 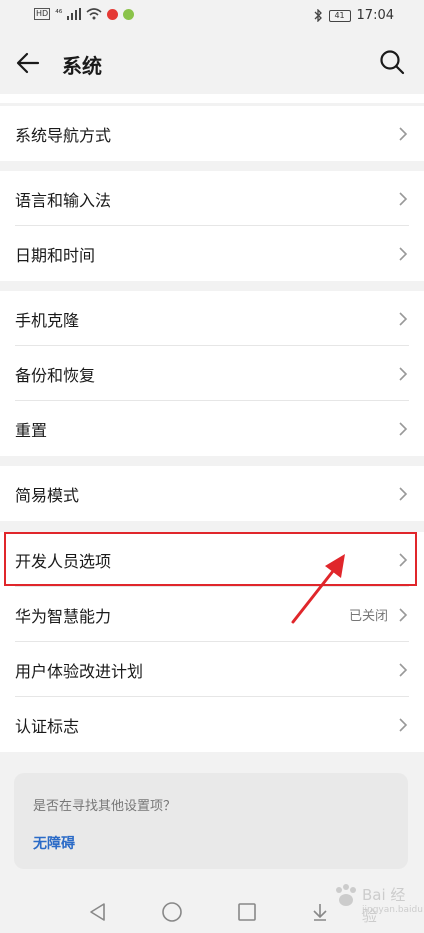 I want to click on setting-label: 日期和时间, so click(x=55, y=255).